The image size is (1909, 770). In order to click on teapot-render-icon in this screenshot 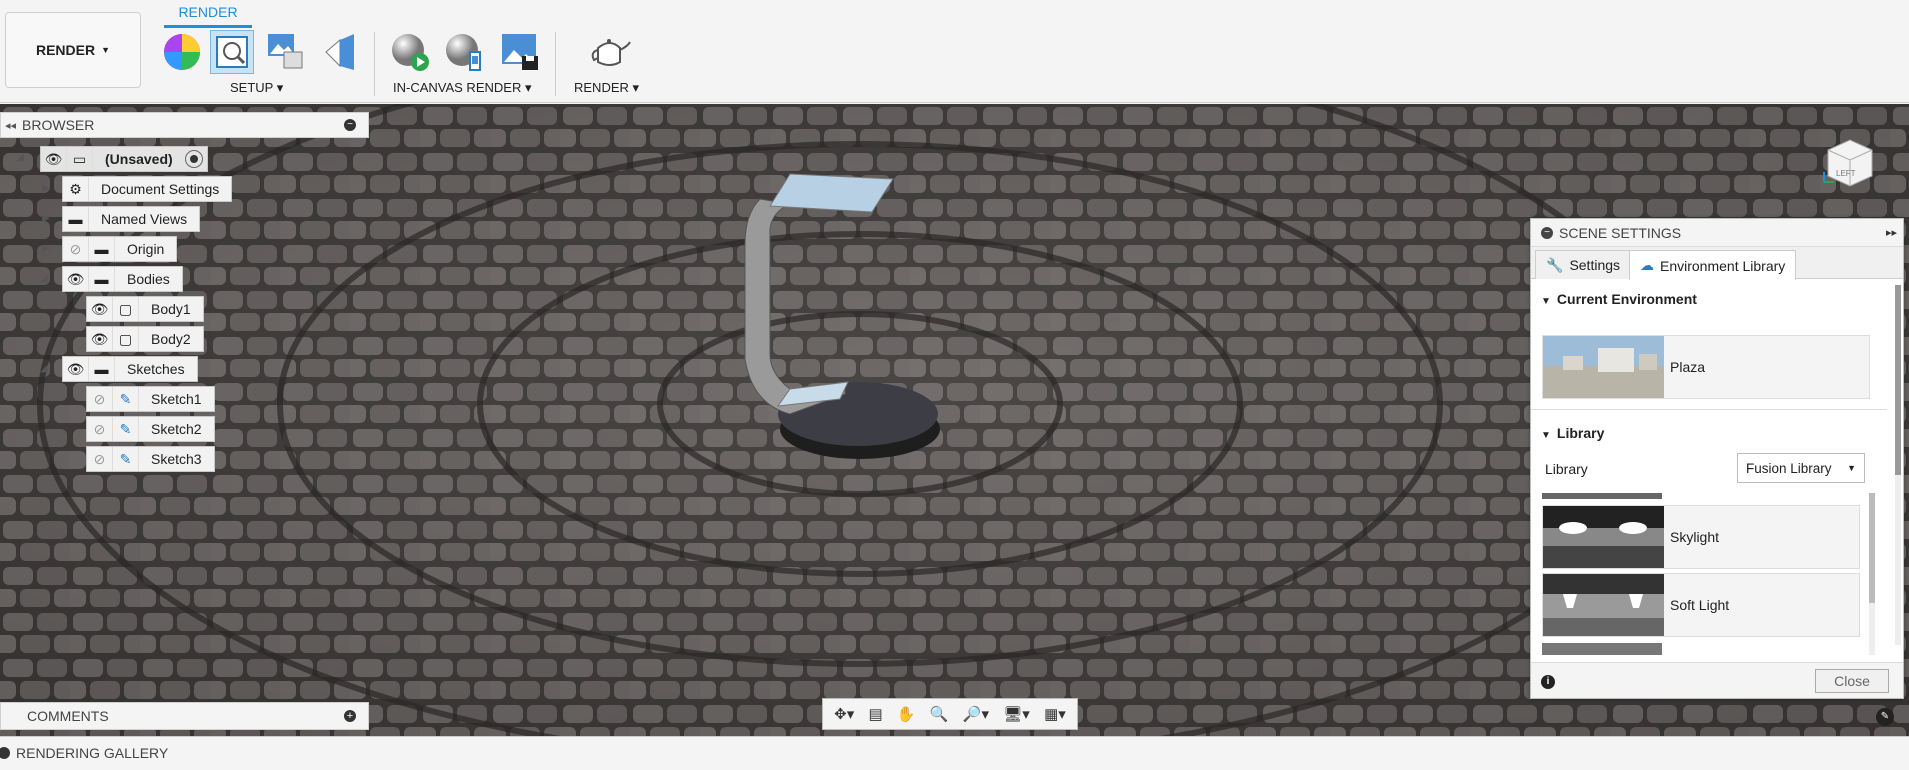, I will do `click(609, 52)`.